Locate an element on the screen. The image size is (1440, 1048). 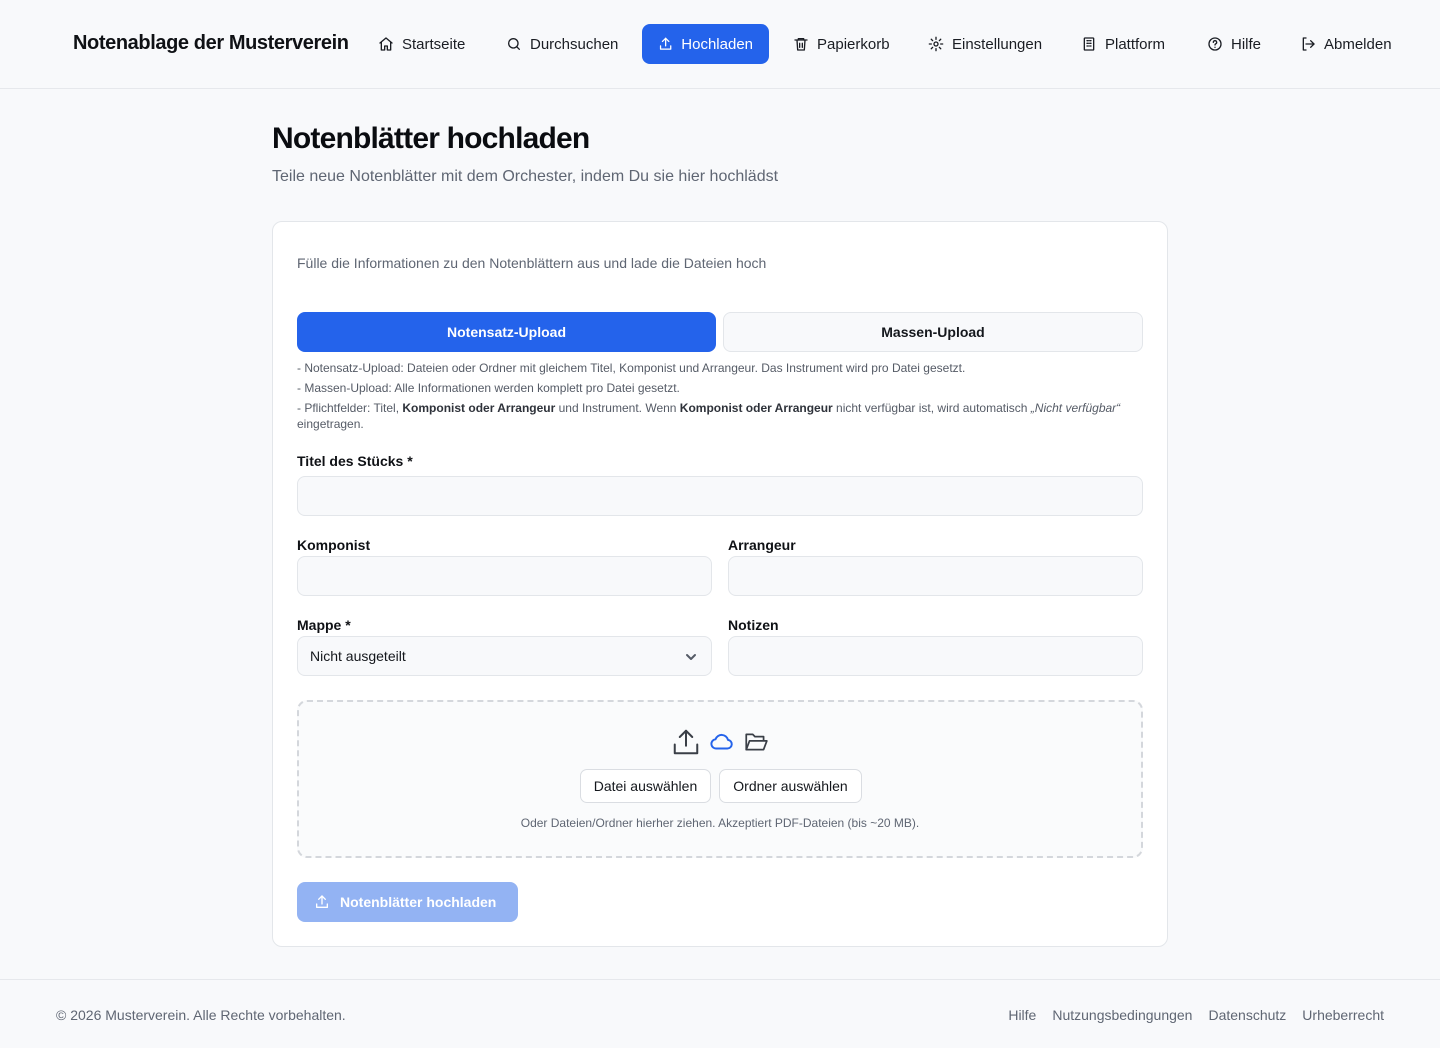
nav-plattform: Plattform is located at coordinates (1123, 44).